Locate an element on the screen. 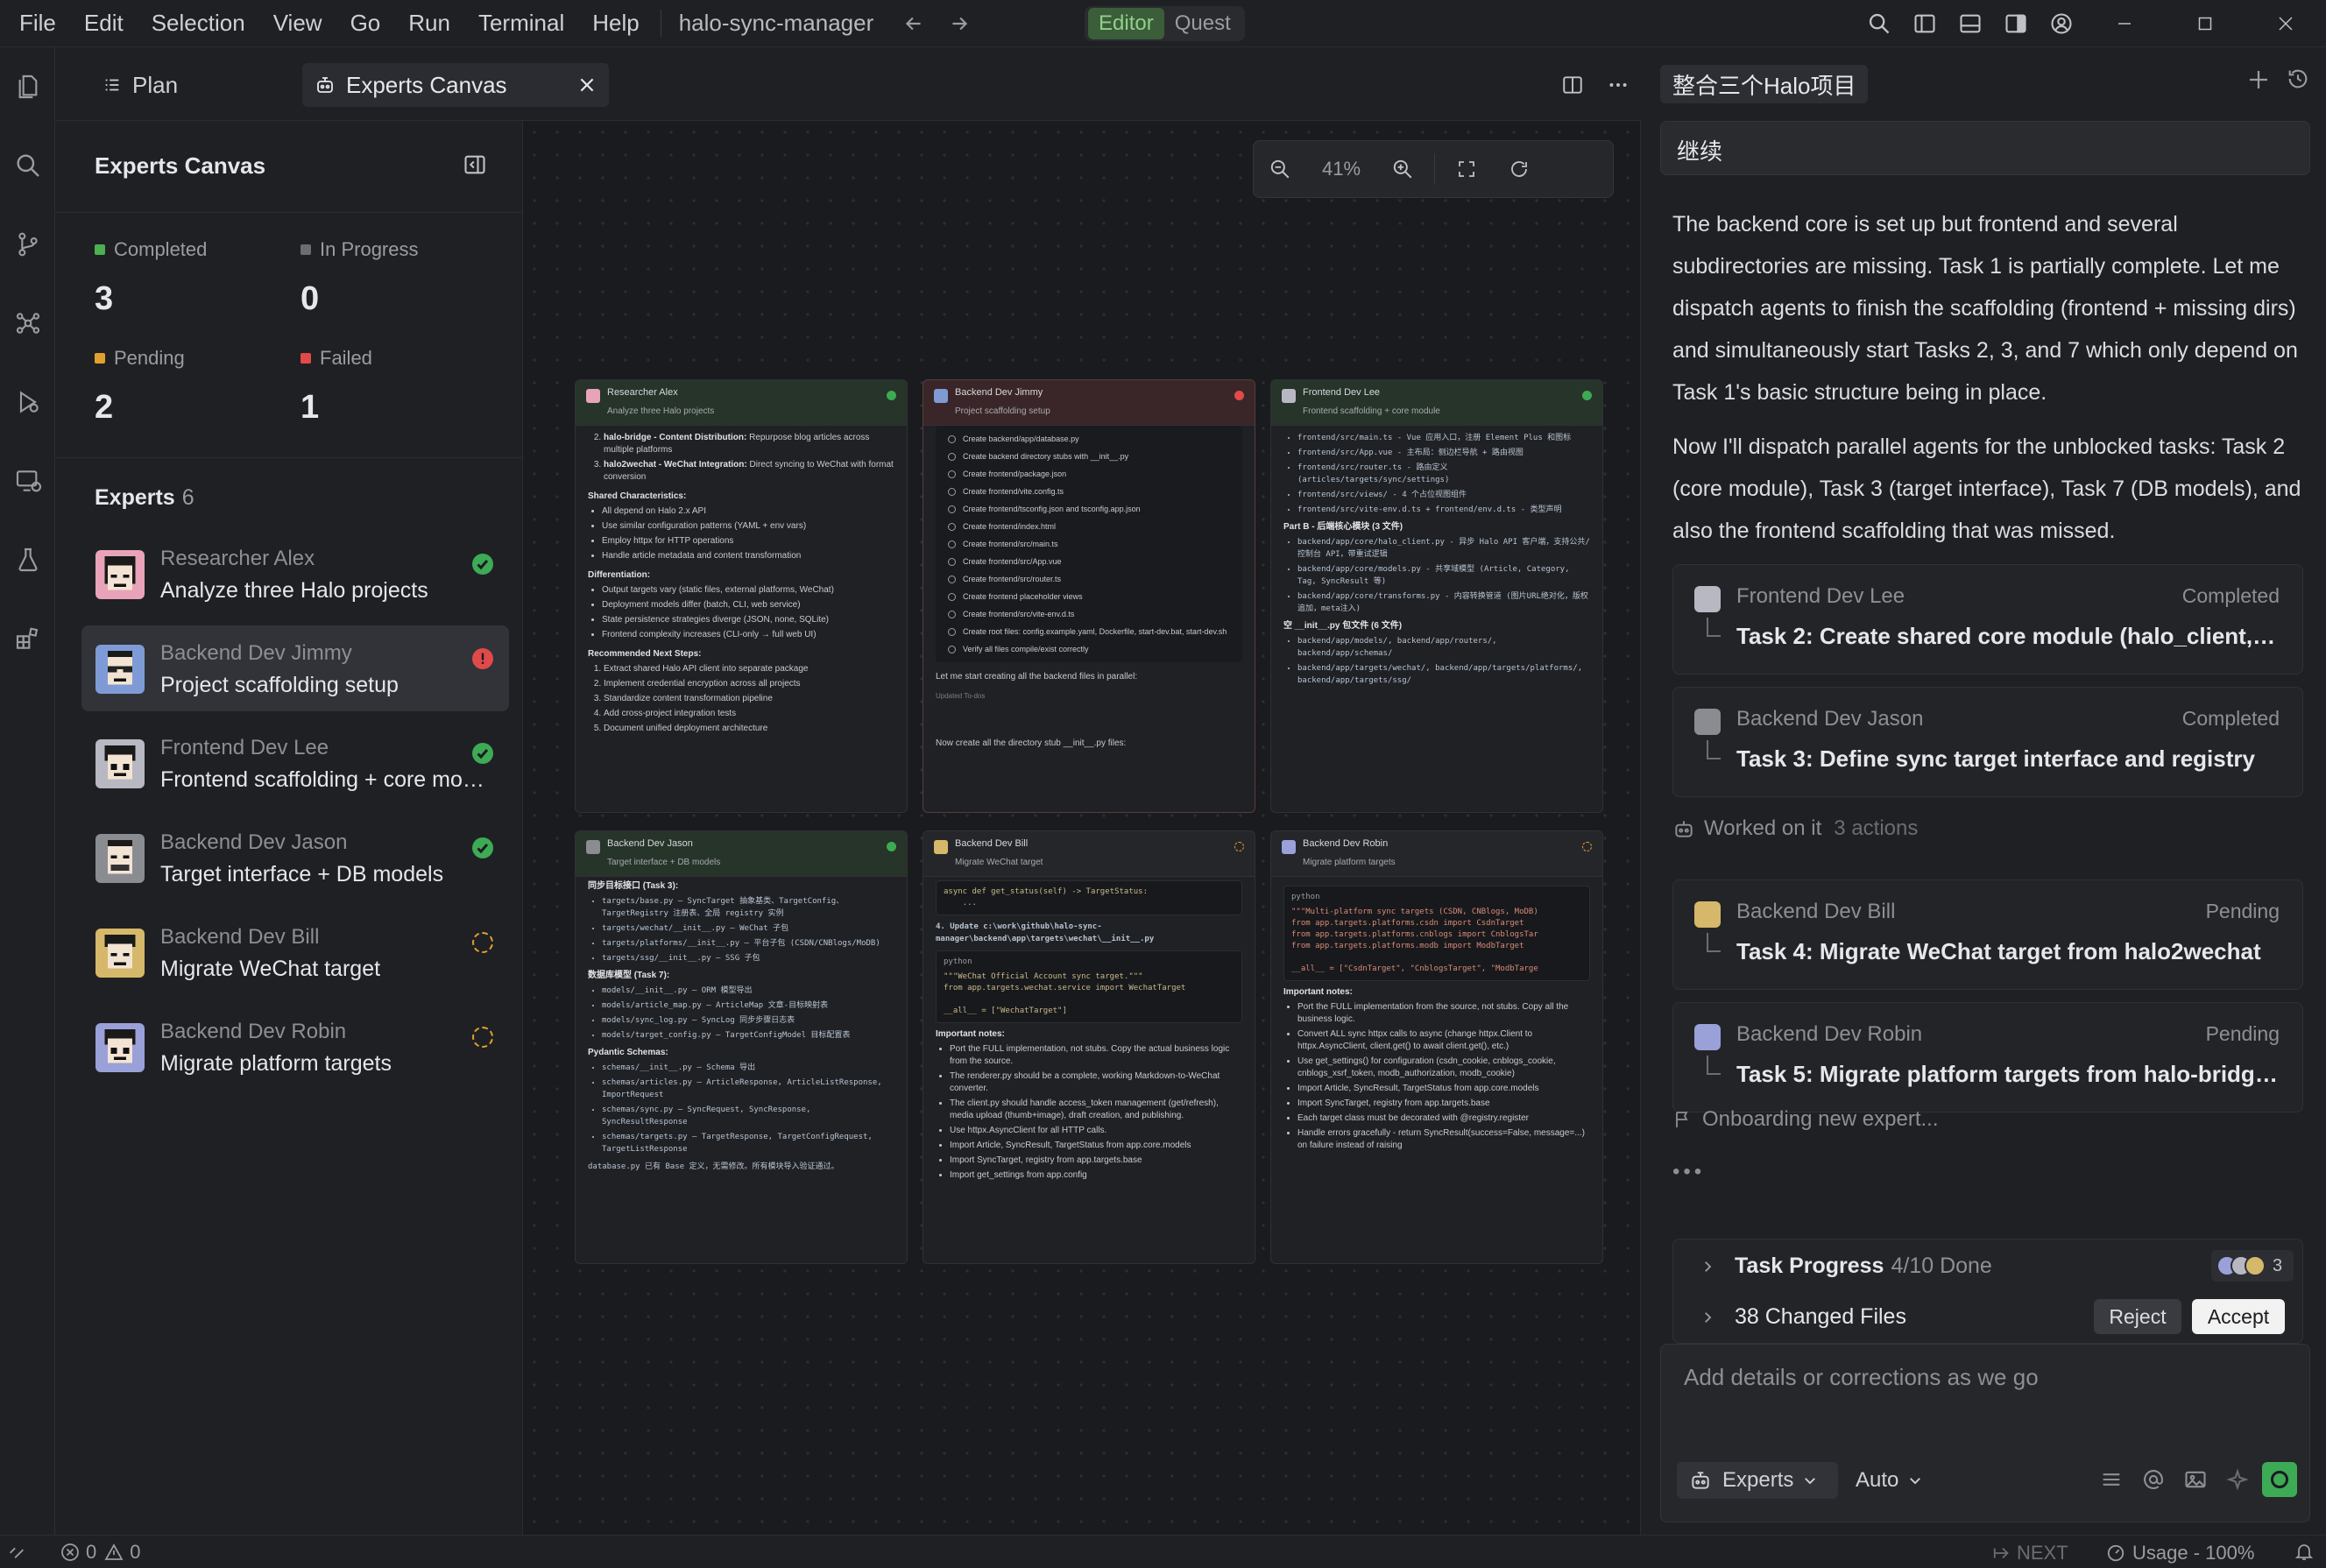 Image resolution: width=2326 pixels, height=1568 pixels. menu-go: Go is located at coordinates (365, 23).